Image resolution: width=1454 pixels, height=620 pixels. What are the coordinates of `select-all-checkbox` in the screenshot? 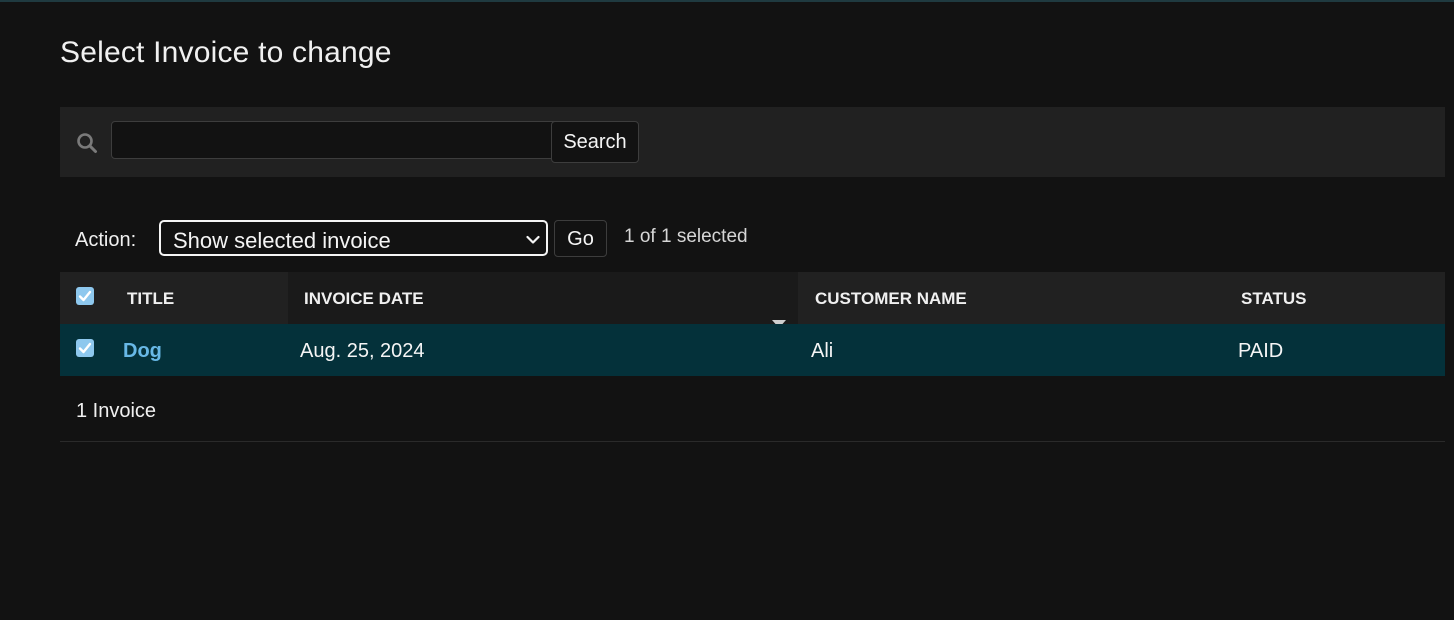 It's located at (85, 296).